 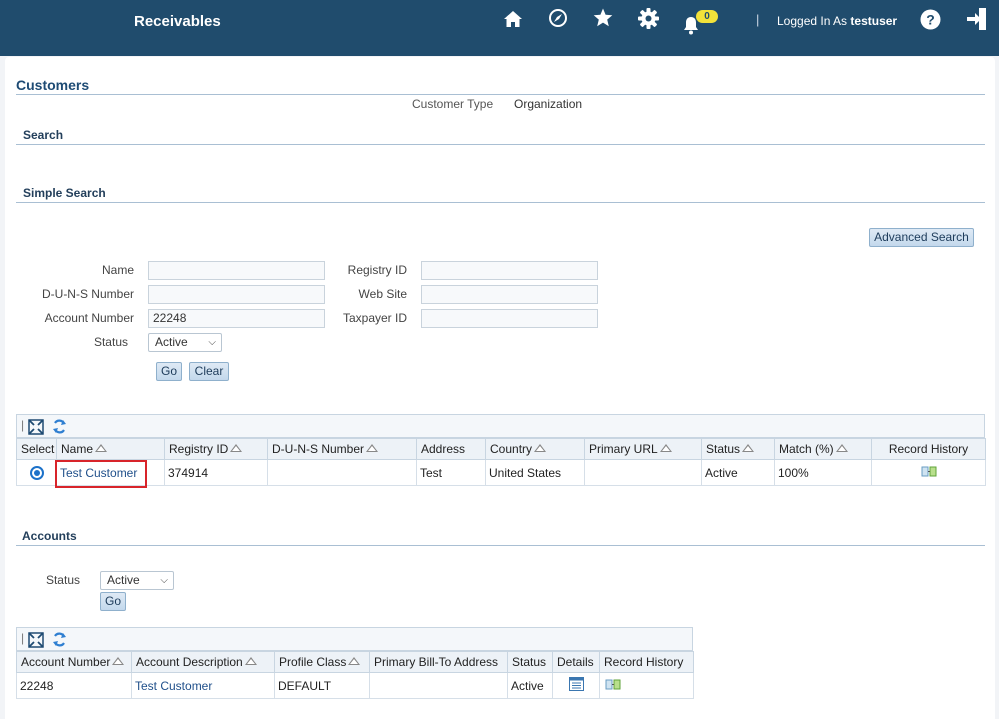 I want to click on status-cell: Active, so click(x=738, y=472).